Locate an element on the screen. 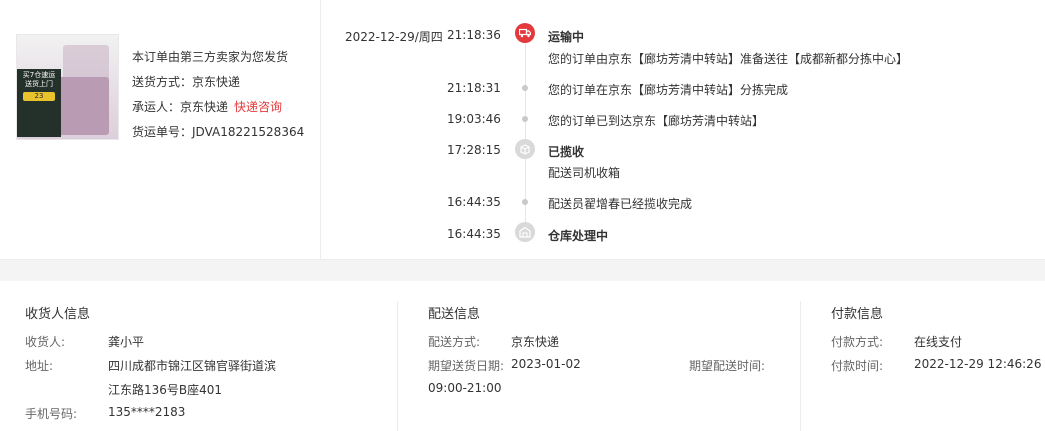  event-message: 配送司机收箱 is located at coordinates (584, 173).